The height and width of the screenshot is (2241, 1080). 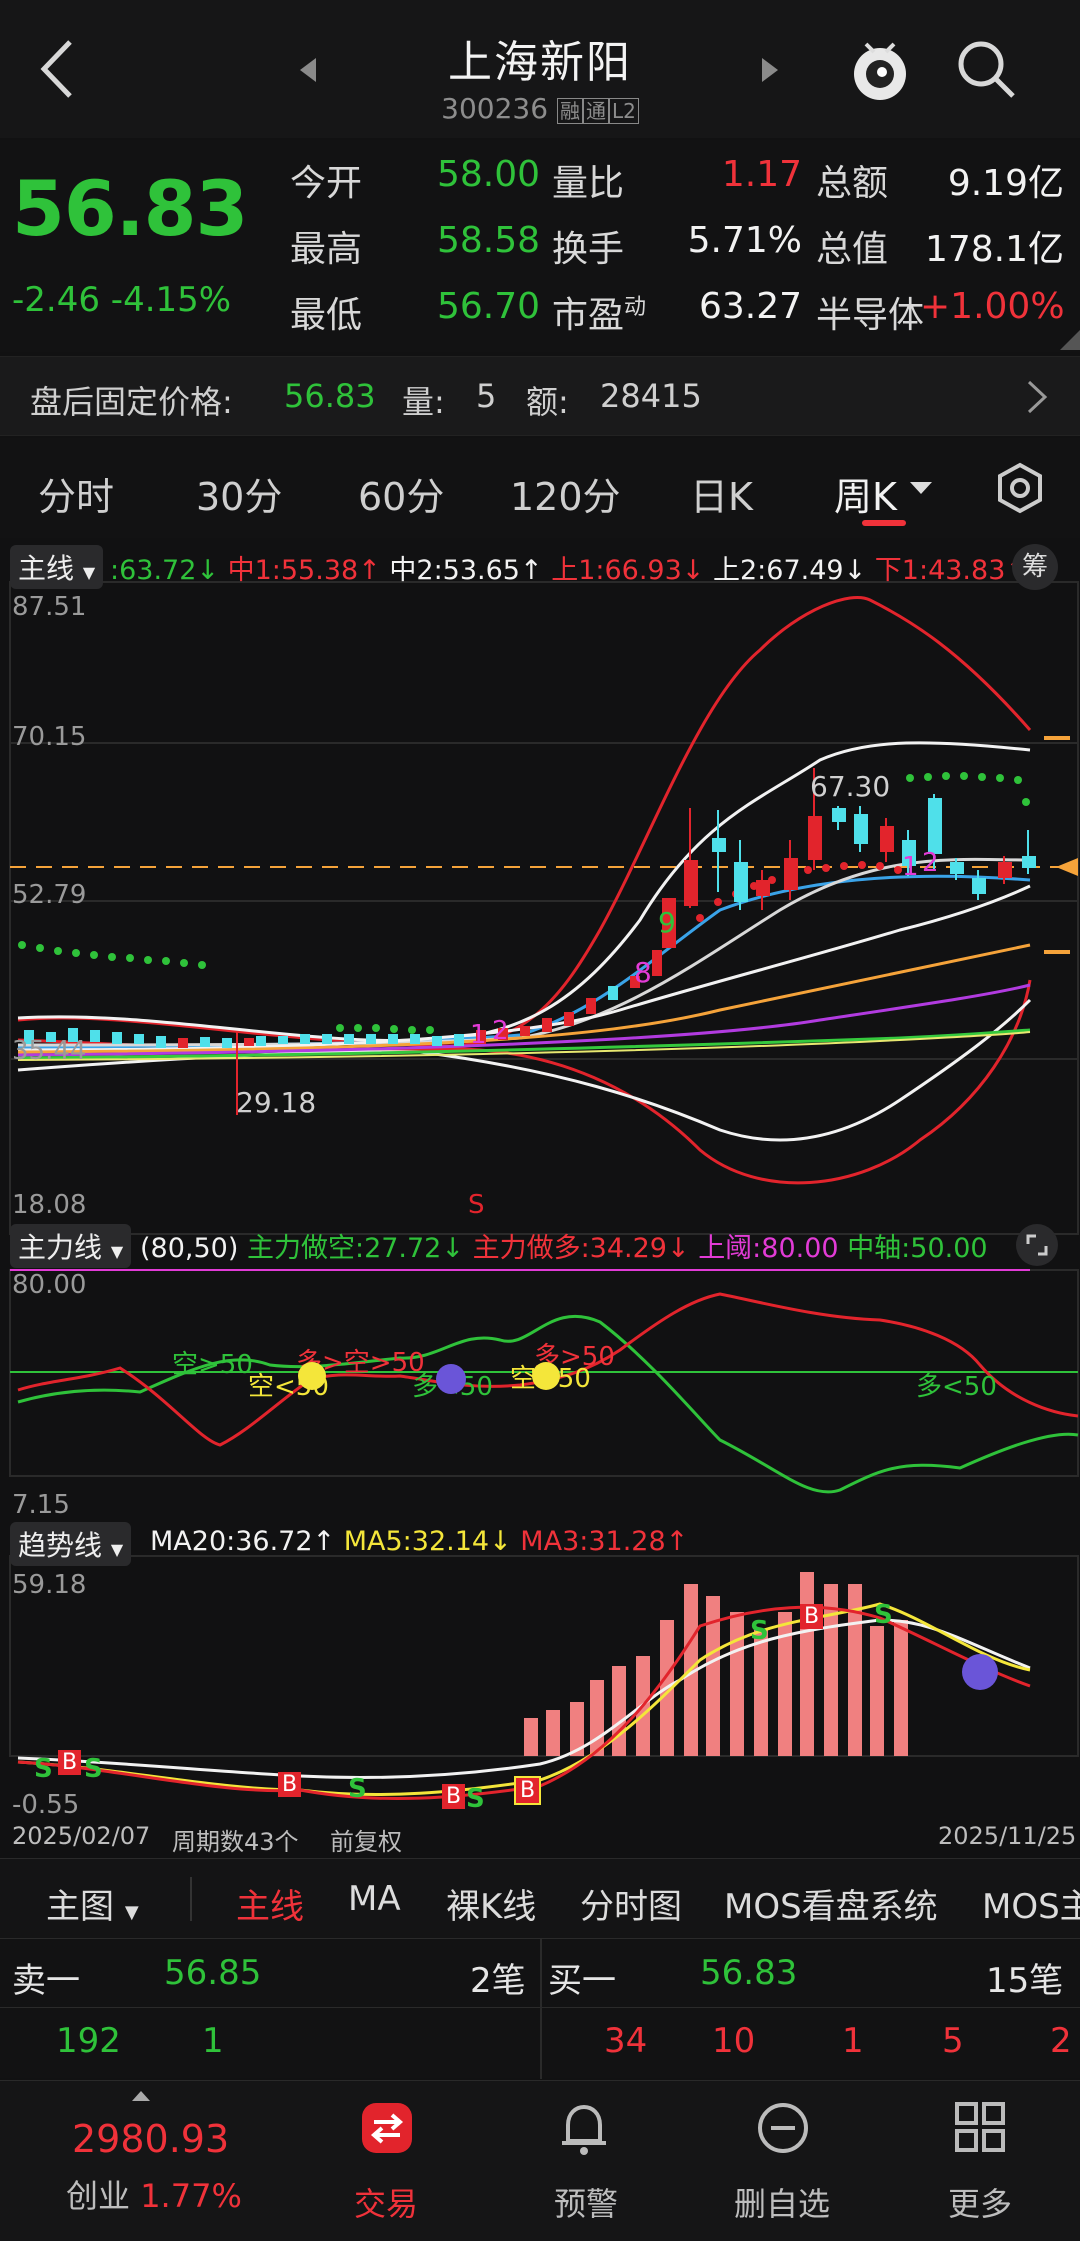 What do you see at coordinates (141, 2096) in the screenshot?
I see `caret-up-icon` at bounding box center [141, 2096].